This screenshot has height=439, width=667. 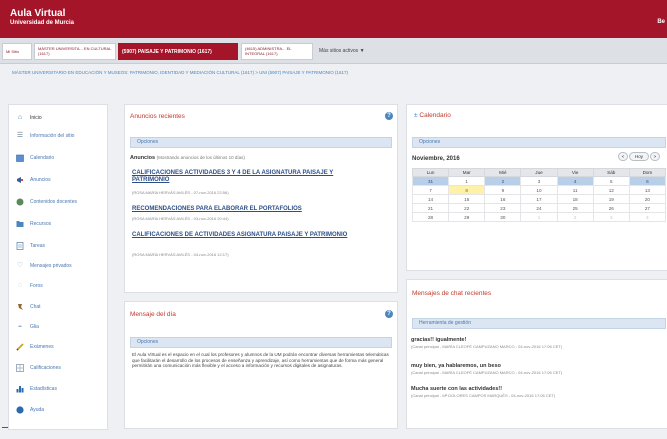 I want to click on calendar-day: 7, so click(x=430, y=190).